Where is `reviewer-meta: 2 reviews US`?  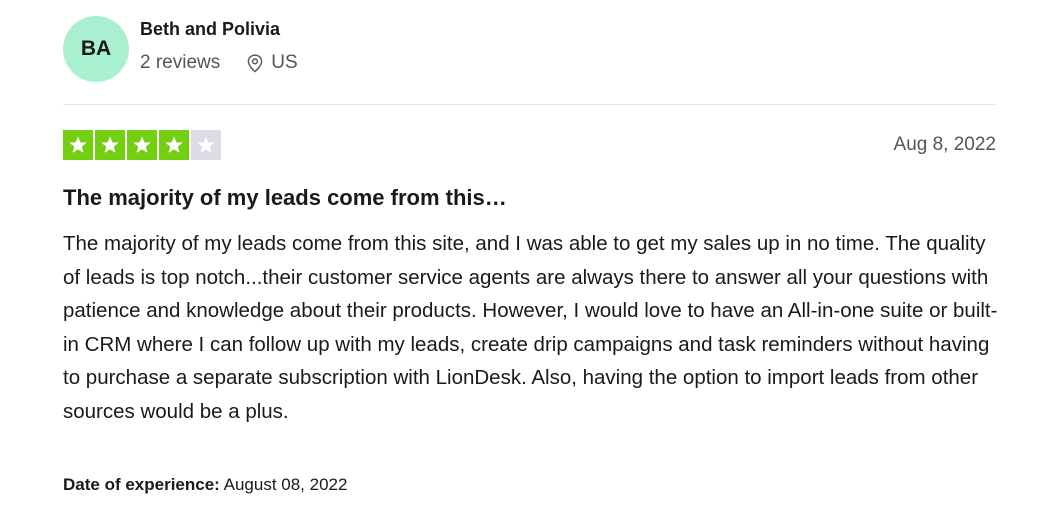 reviewer-meta: 2 reviews US is located at coordinates (219, 63).